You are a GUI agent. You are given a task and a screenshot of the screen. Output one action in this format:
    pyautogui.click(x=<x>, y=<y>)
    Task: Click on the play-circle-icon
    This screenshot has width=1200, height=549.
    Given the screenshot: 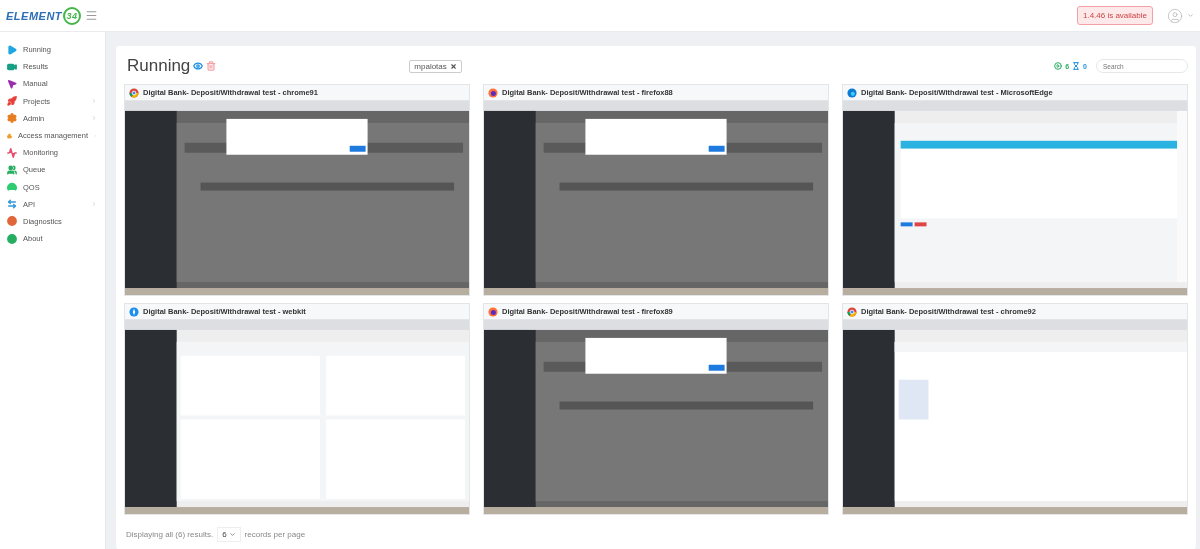 What is the action you would take?
    pyautogui.click(x=1058, y=66)
    